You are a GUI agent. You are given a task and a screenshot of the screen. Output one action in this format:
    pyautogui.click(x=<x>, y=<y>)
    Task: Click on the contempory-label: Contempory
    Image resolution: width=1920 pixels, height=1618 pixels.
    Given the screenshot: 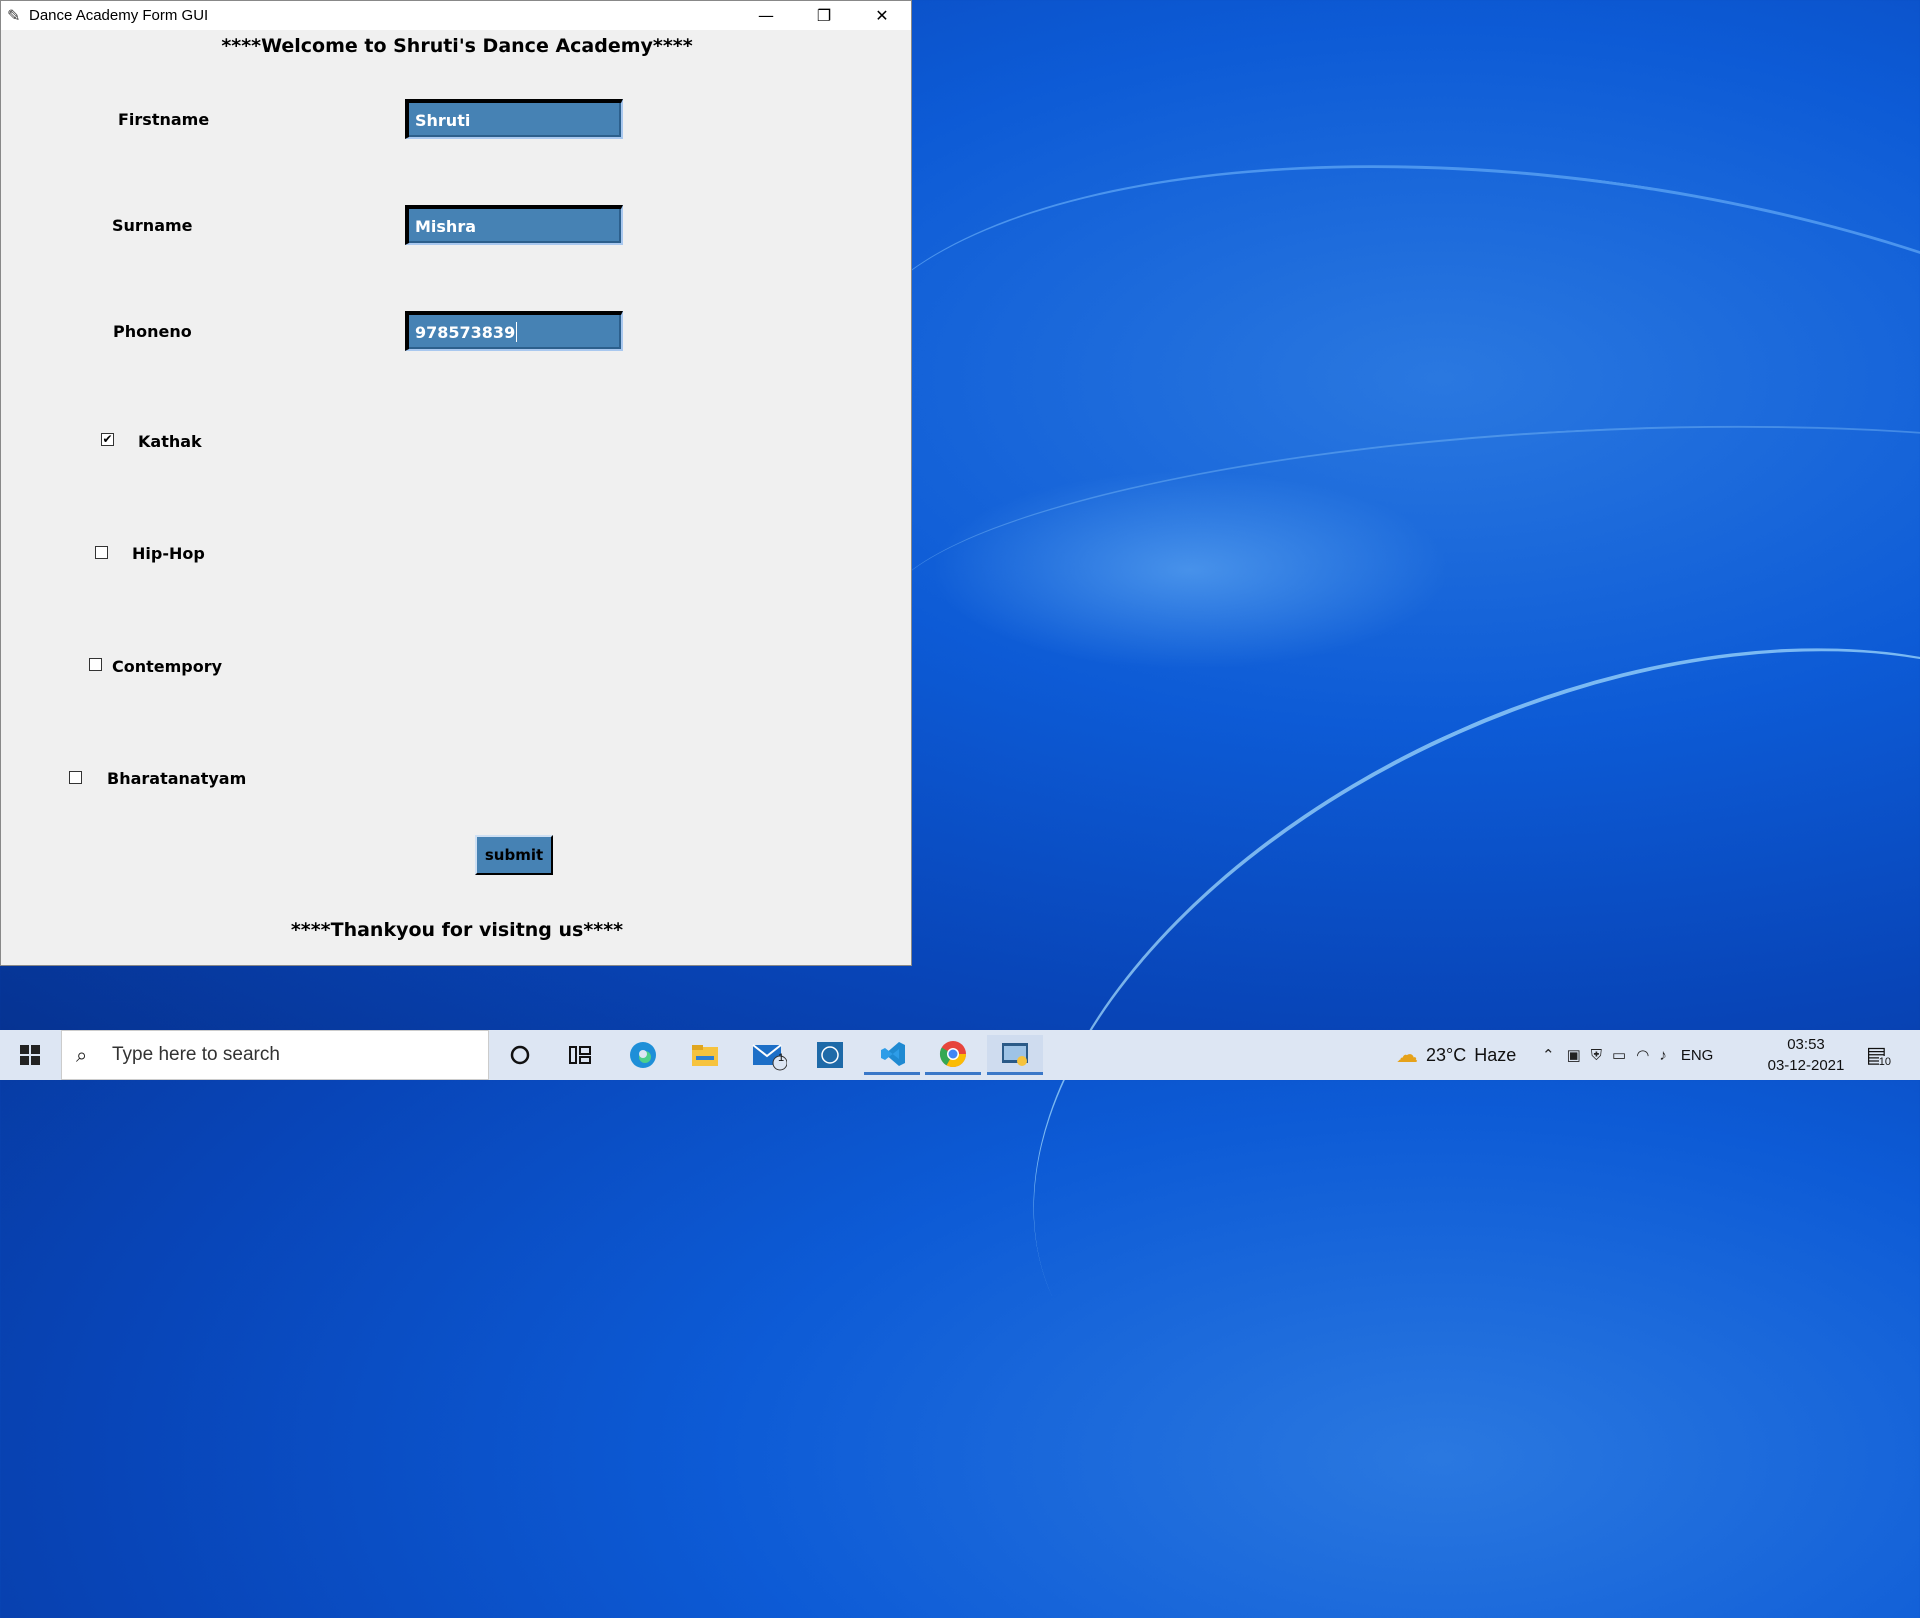 What is the action you would take?
    pyautogui.click(x=167, y=666)
    